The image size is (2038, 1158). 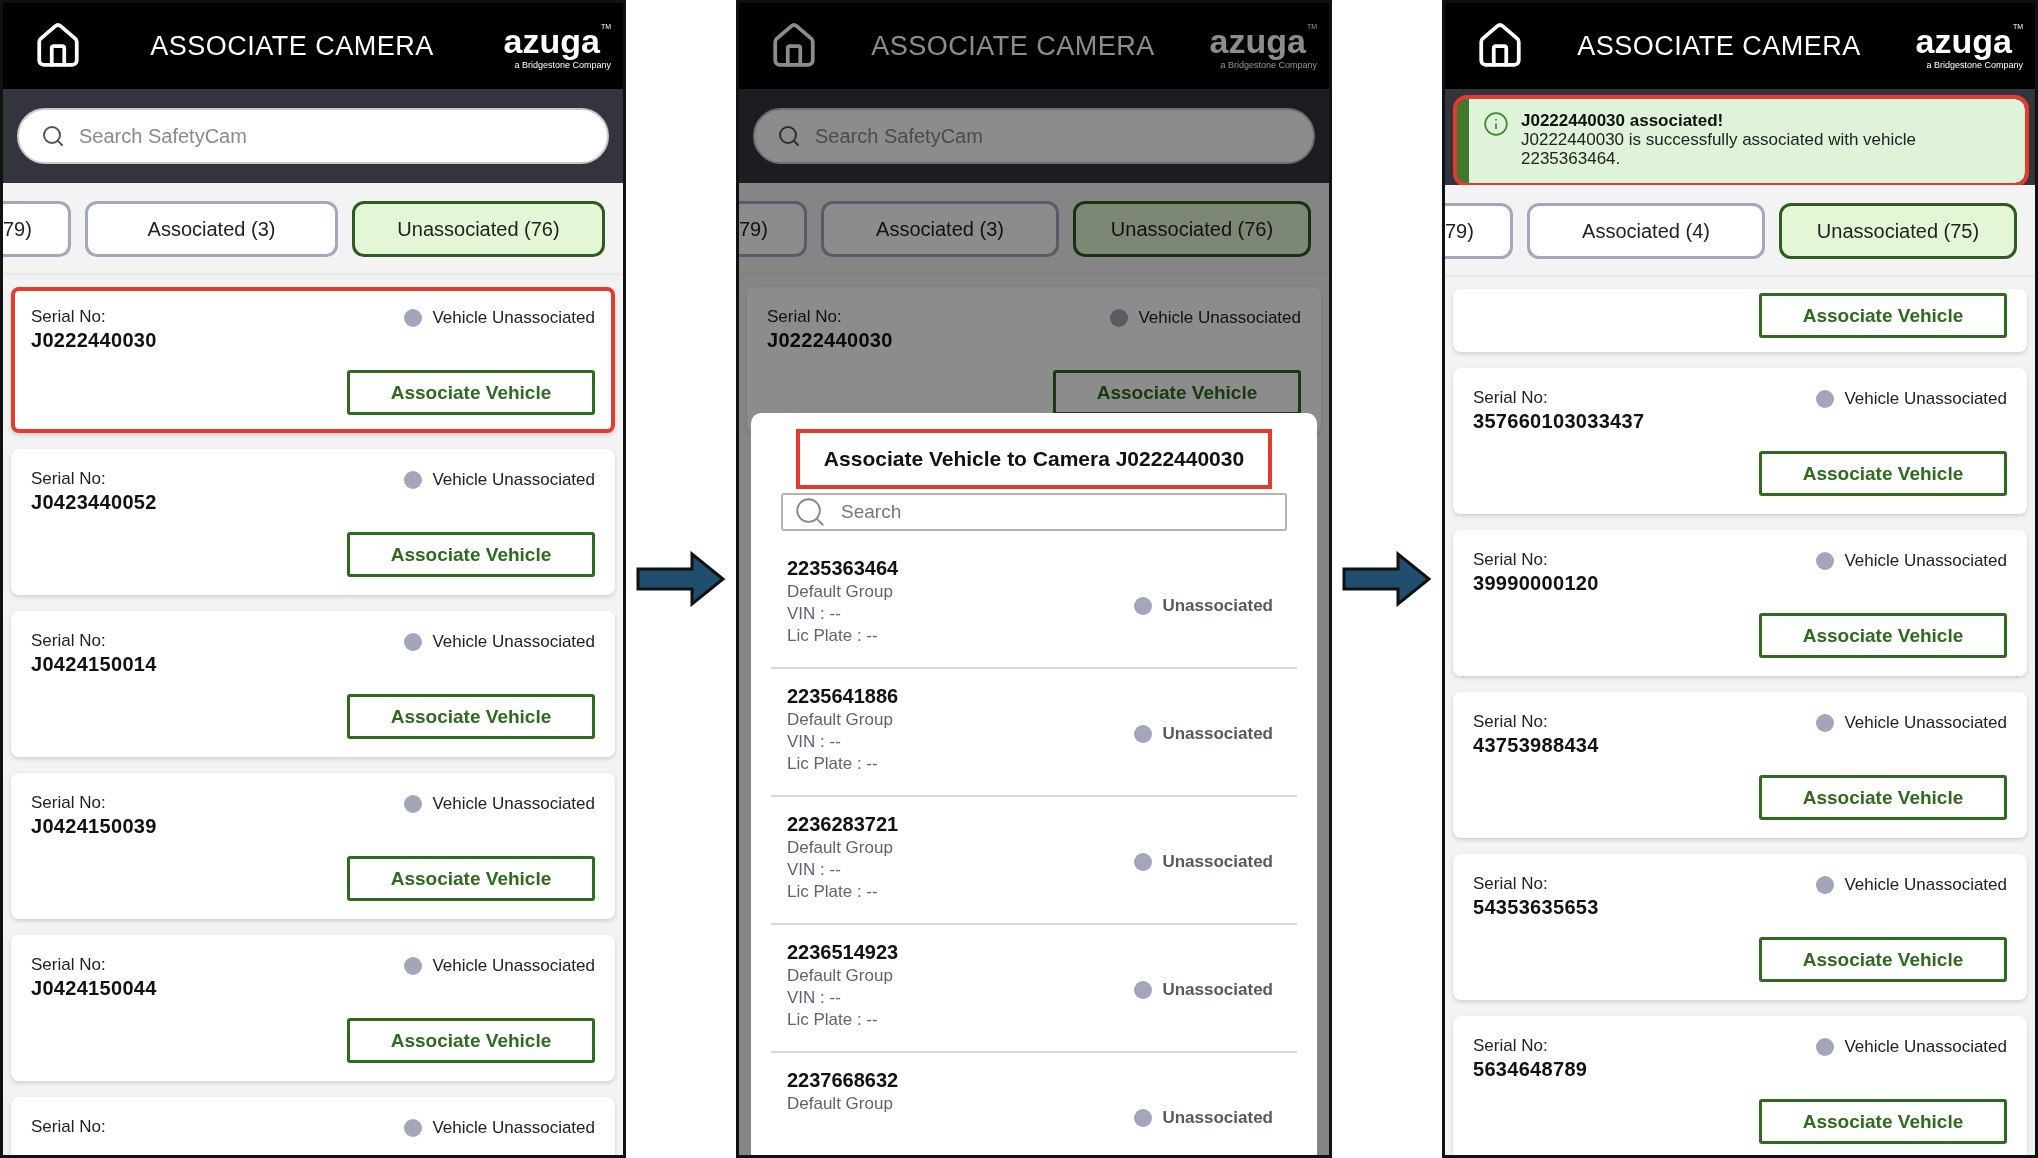 I want to click on serial-number: 54353635653, so click(x=1536, y=907).